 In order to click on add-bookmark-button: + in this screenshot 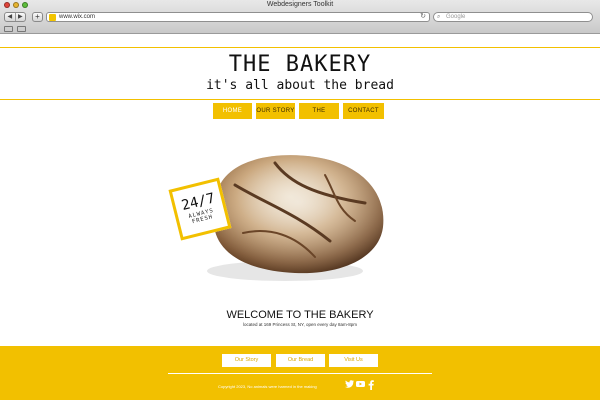, I will do `click(37, 17)`.